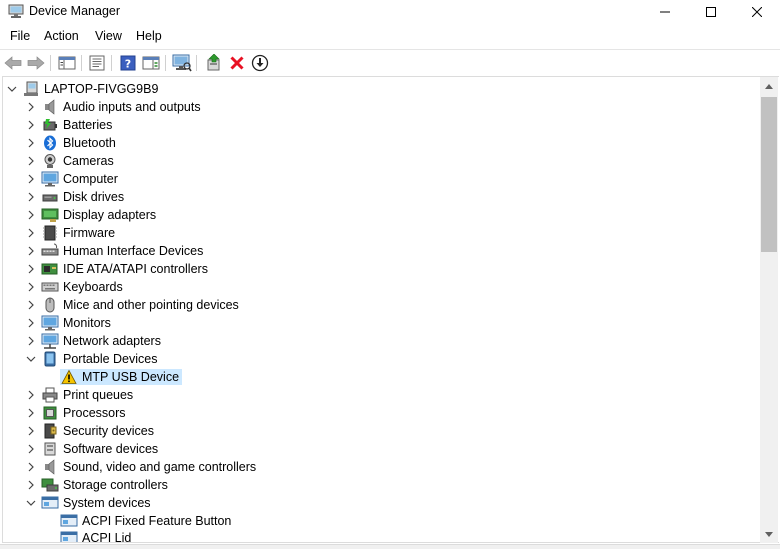 The height and width of the screenshot is (549, 780). What do you see at coordinates (110, 215) in the screenshot?
I see `tree-category-label: Display adapters` at bounding box center [110, 215].